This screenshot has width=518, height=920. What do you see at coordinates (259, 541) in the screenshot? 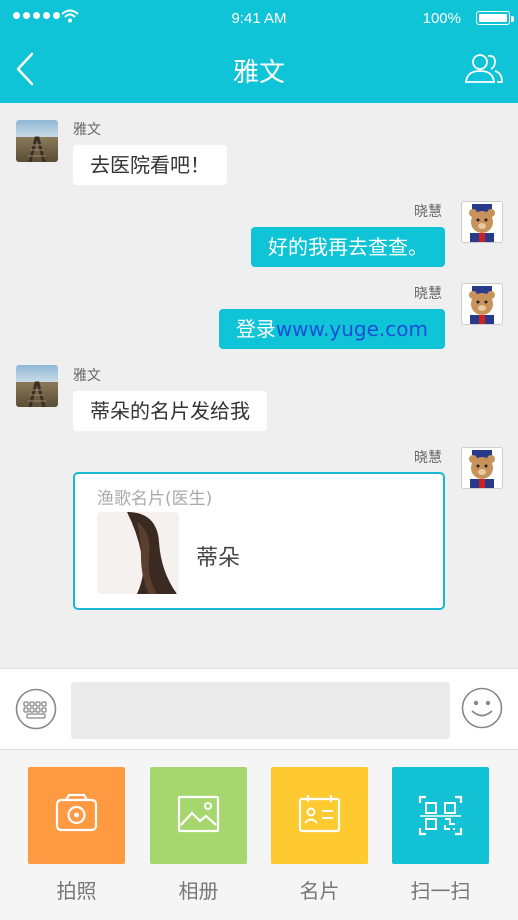
I see `business-card: 渔歌名片(医生) 蒂朵` at bounding box center [259, 541].